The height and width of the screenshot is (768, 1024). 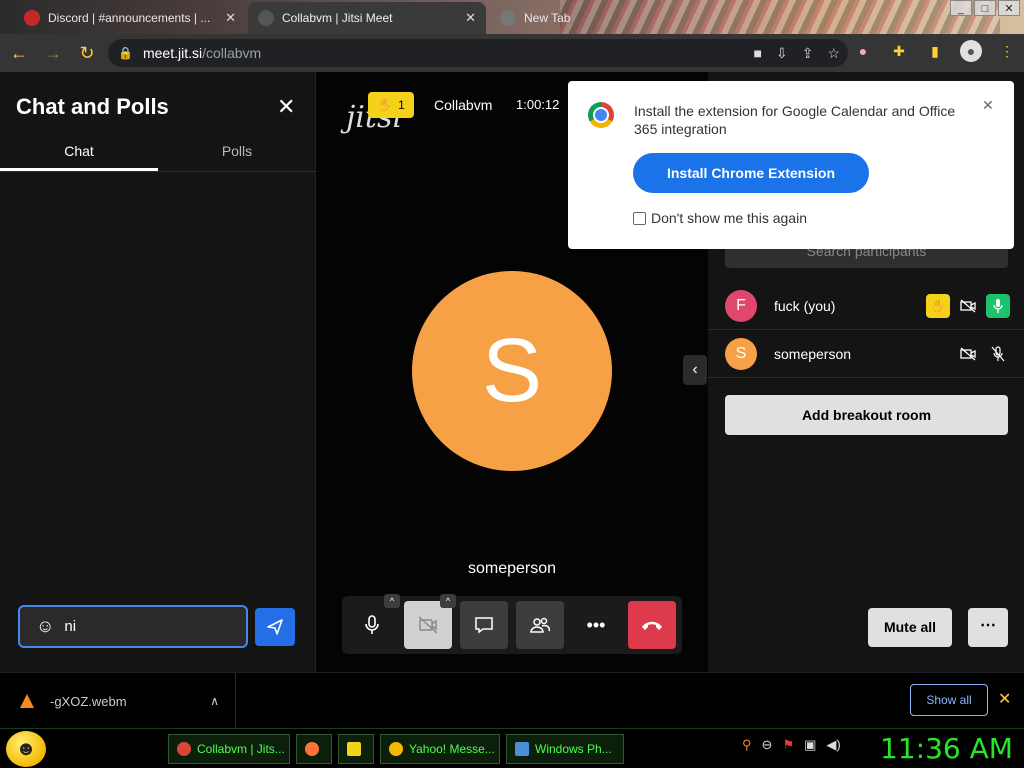 I want to click on flag-icon: ⚑, so click(x=788, y=745).